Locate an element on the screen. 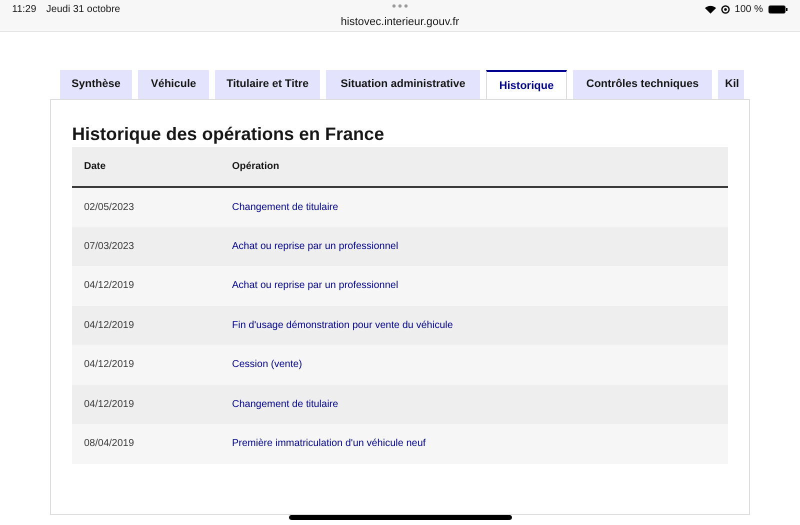 The width and height of the screenshot is (800, 525). tab: Synthèse is located at coordinates (96, 84).